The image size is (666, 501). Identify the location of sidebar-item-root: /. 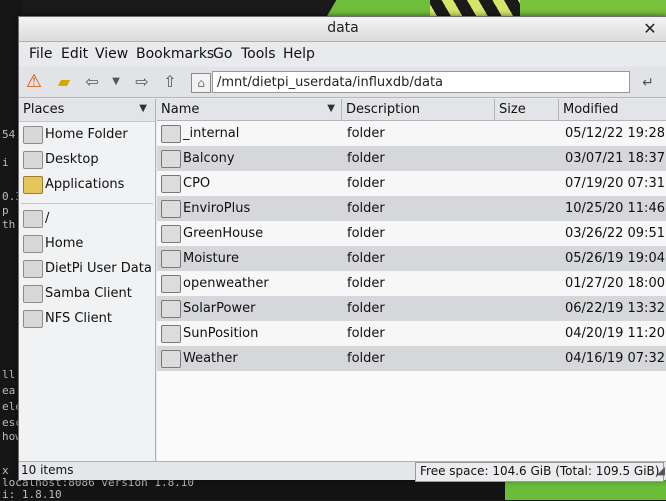
(87, 219).